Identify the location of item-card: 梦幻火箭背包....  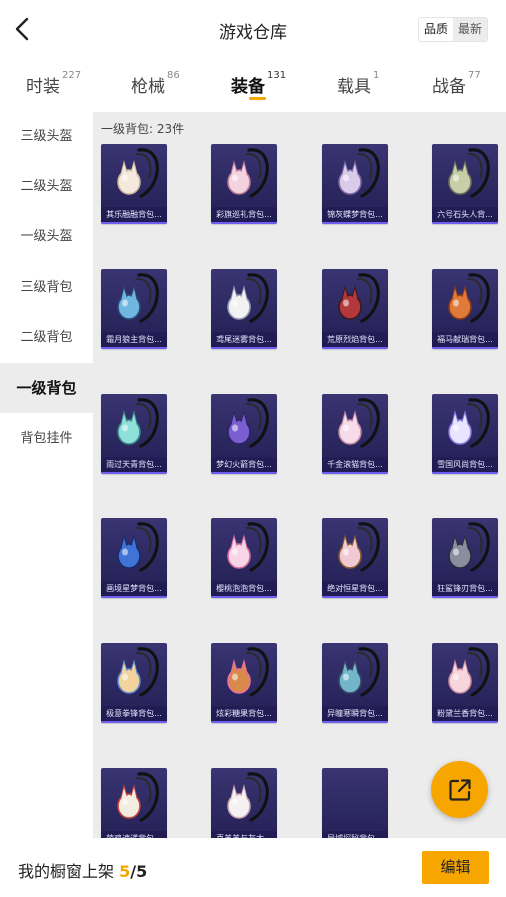
(244, 434).